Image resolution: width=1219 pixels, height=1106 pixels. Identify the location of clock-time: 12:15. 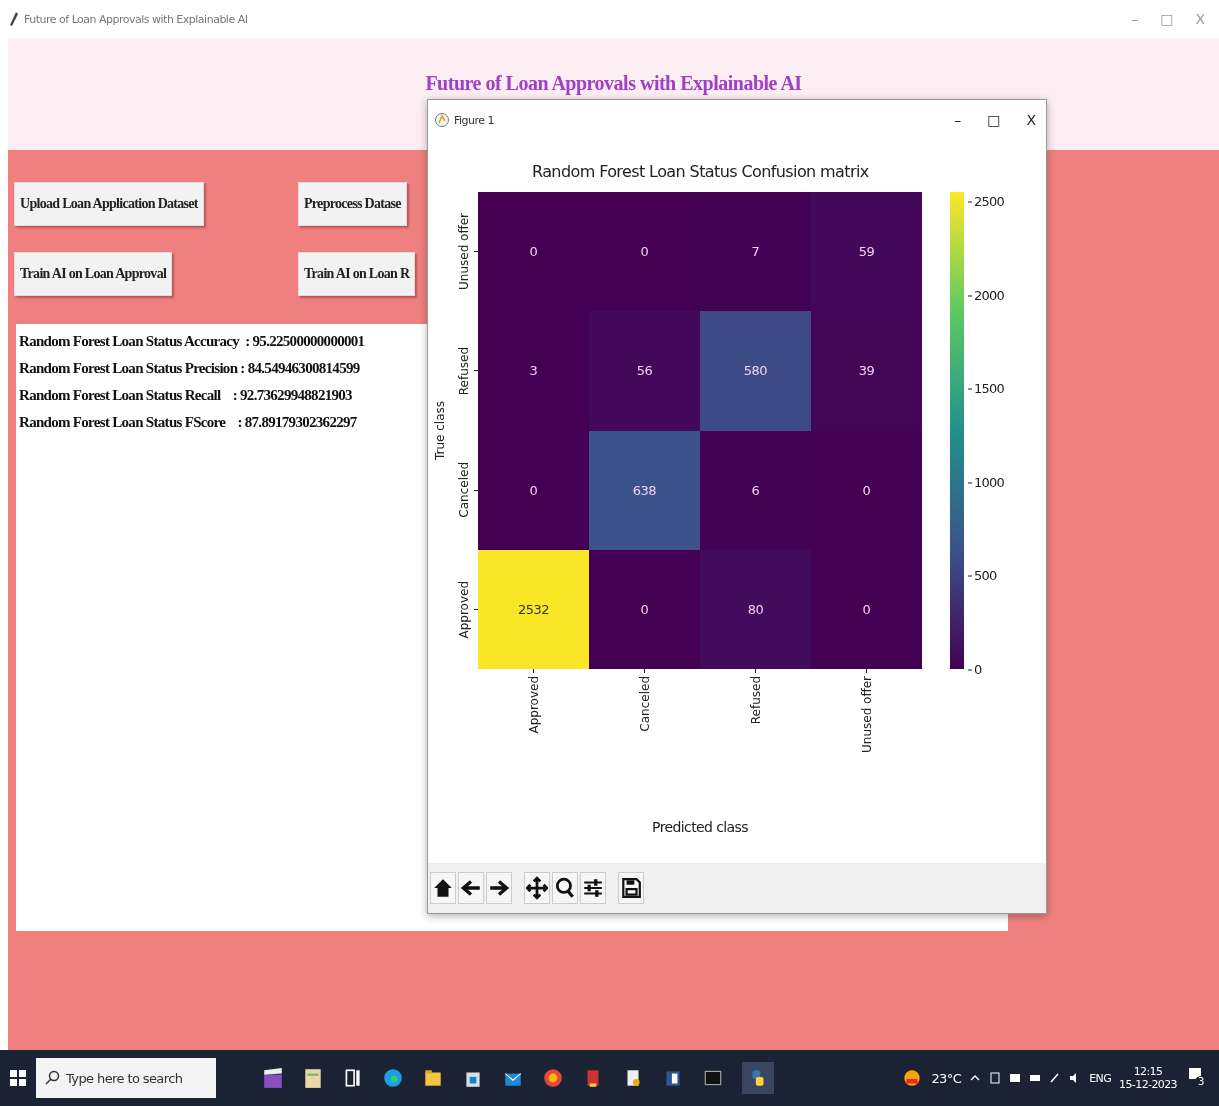
(1148, 1071).